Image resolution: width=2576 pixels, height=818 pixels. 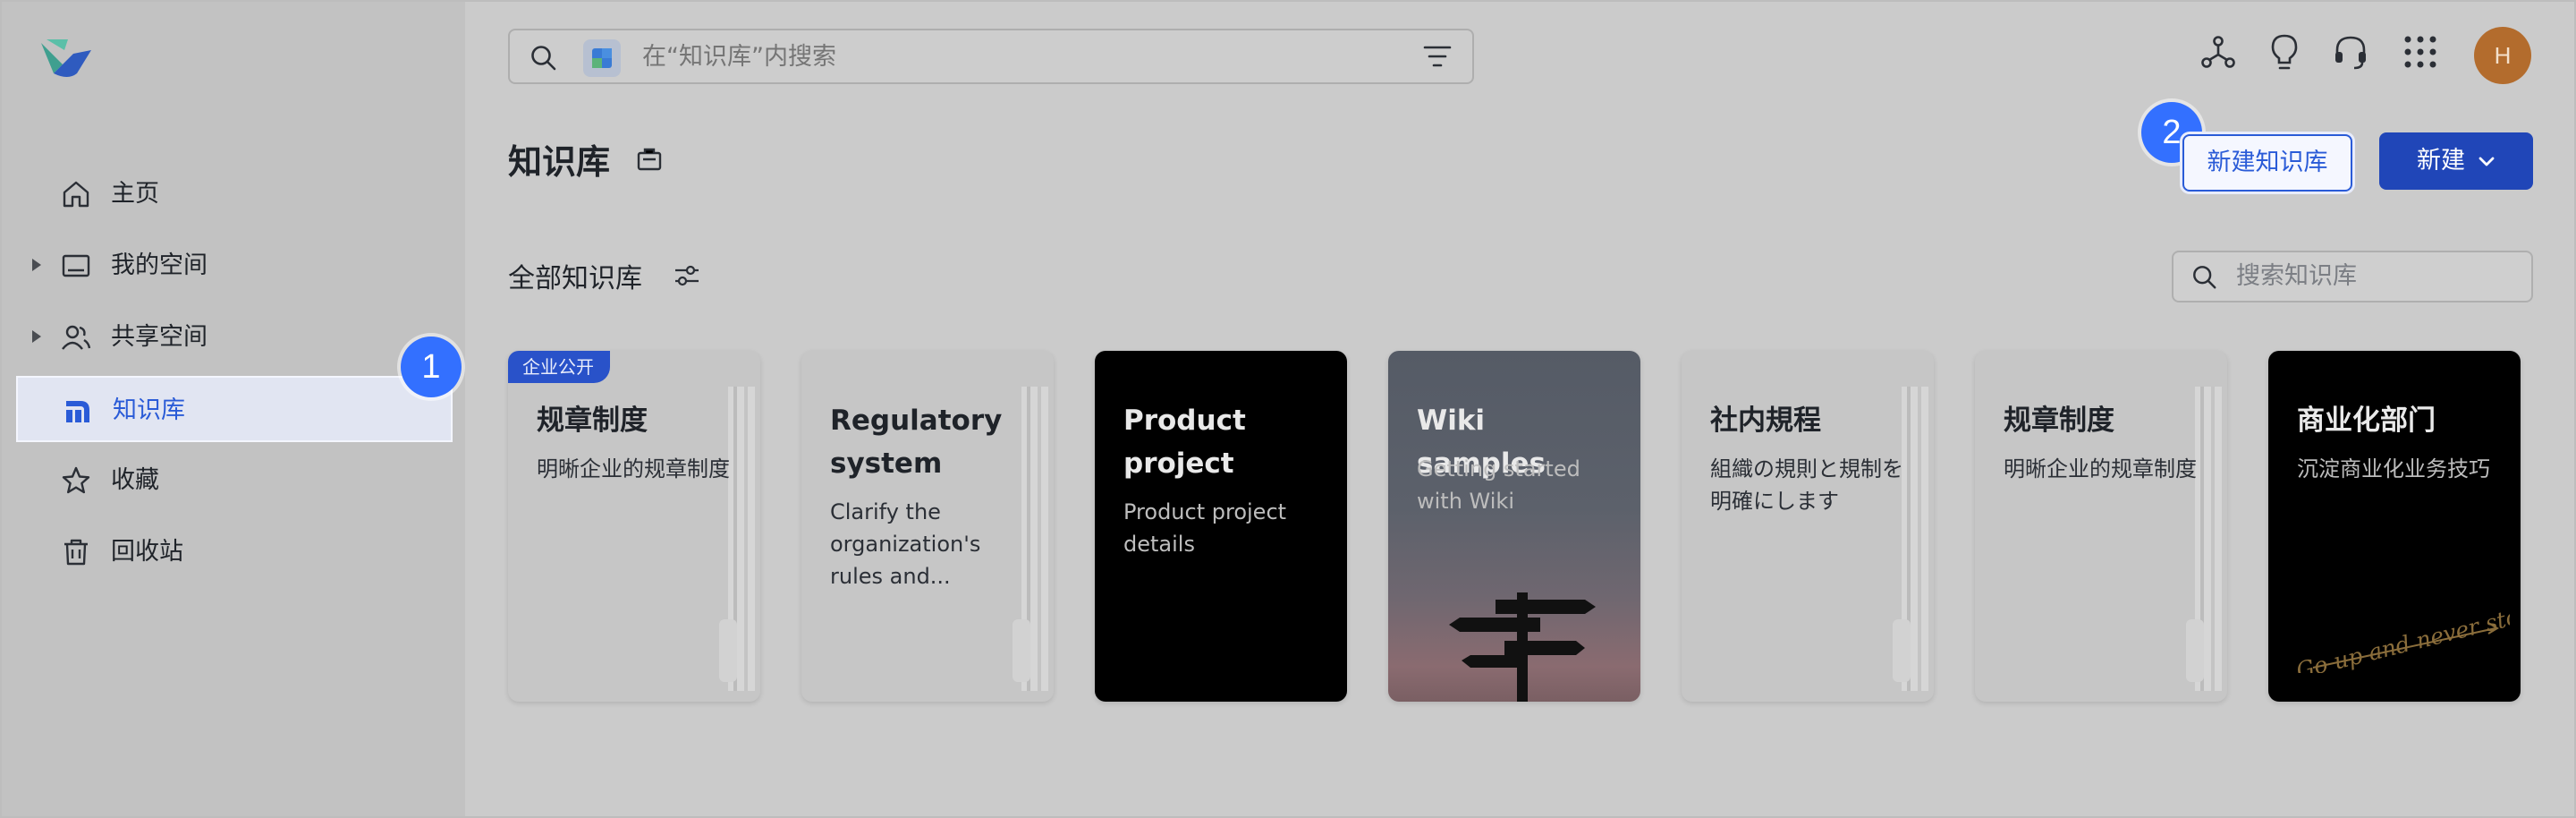 What do you see at coordinates (955, 57) in the screenshot?
I see `search-input` at bounding box center [955, 57].